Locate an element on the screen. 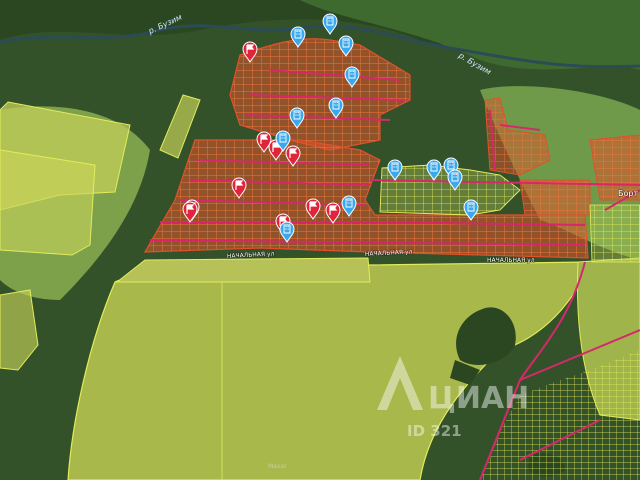 This screenshot has height=480, width=640. zone-strip is located at coordinates (243, 270).